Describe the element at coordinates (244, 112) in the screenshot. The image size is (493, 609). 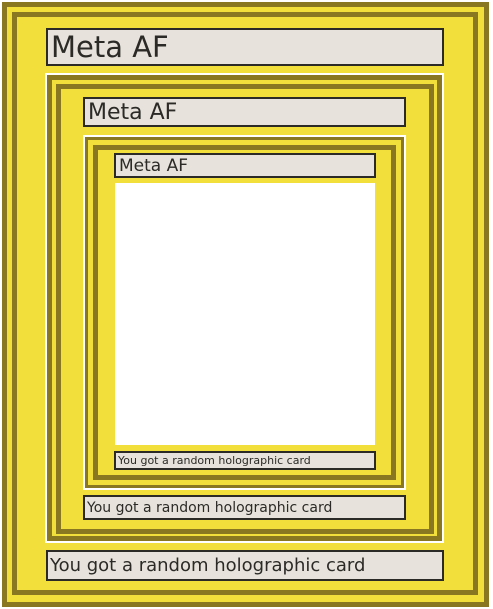
I see `middle-card-title: Meta AF` at that location.